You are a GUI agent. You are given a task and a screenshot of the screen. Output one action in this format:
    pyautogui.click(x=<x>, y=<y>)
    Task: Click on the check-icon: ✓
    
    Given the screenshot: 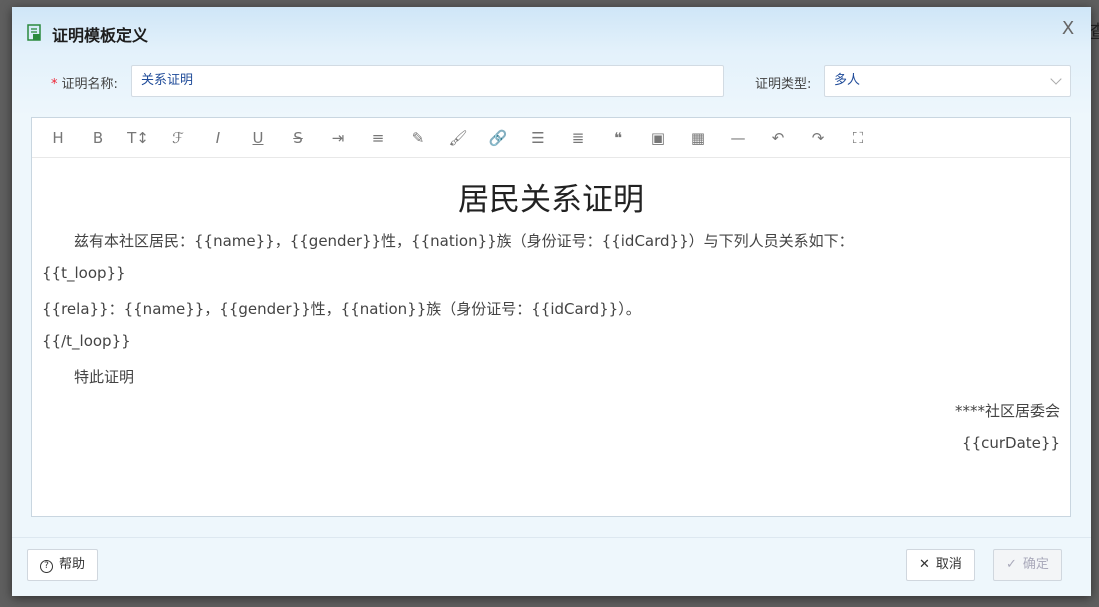 What is the action you would take?
    pyautogui.click(x=1011, y=564)
    